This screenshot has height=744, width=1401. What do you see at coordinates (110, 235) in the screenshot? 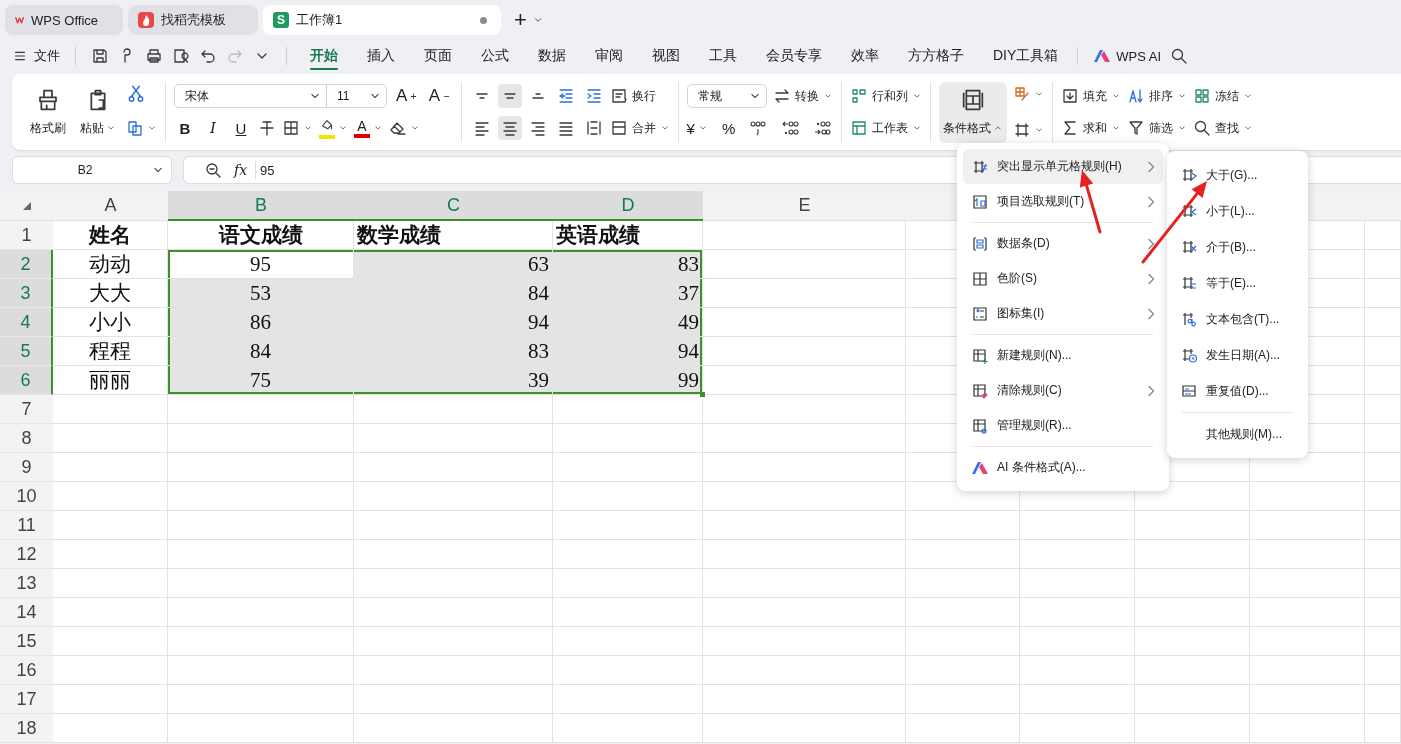
I see `table-cell: 姓名` at bounding box center [110, 235].